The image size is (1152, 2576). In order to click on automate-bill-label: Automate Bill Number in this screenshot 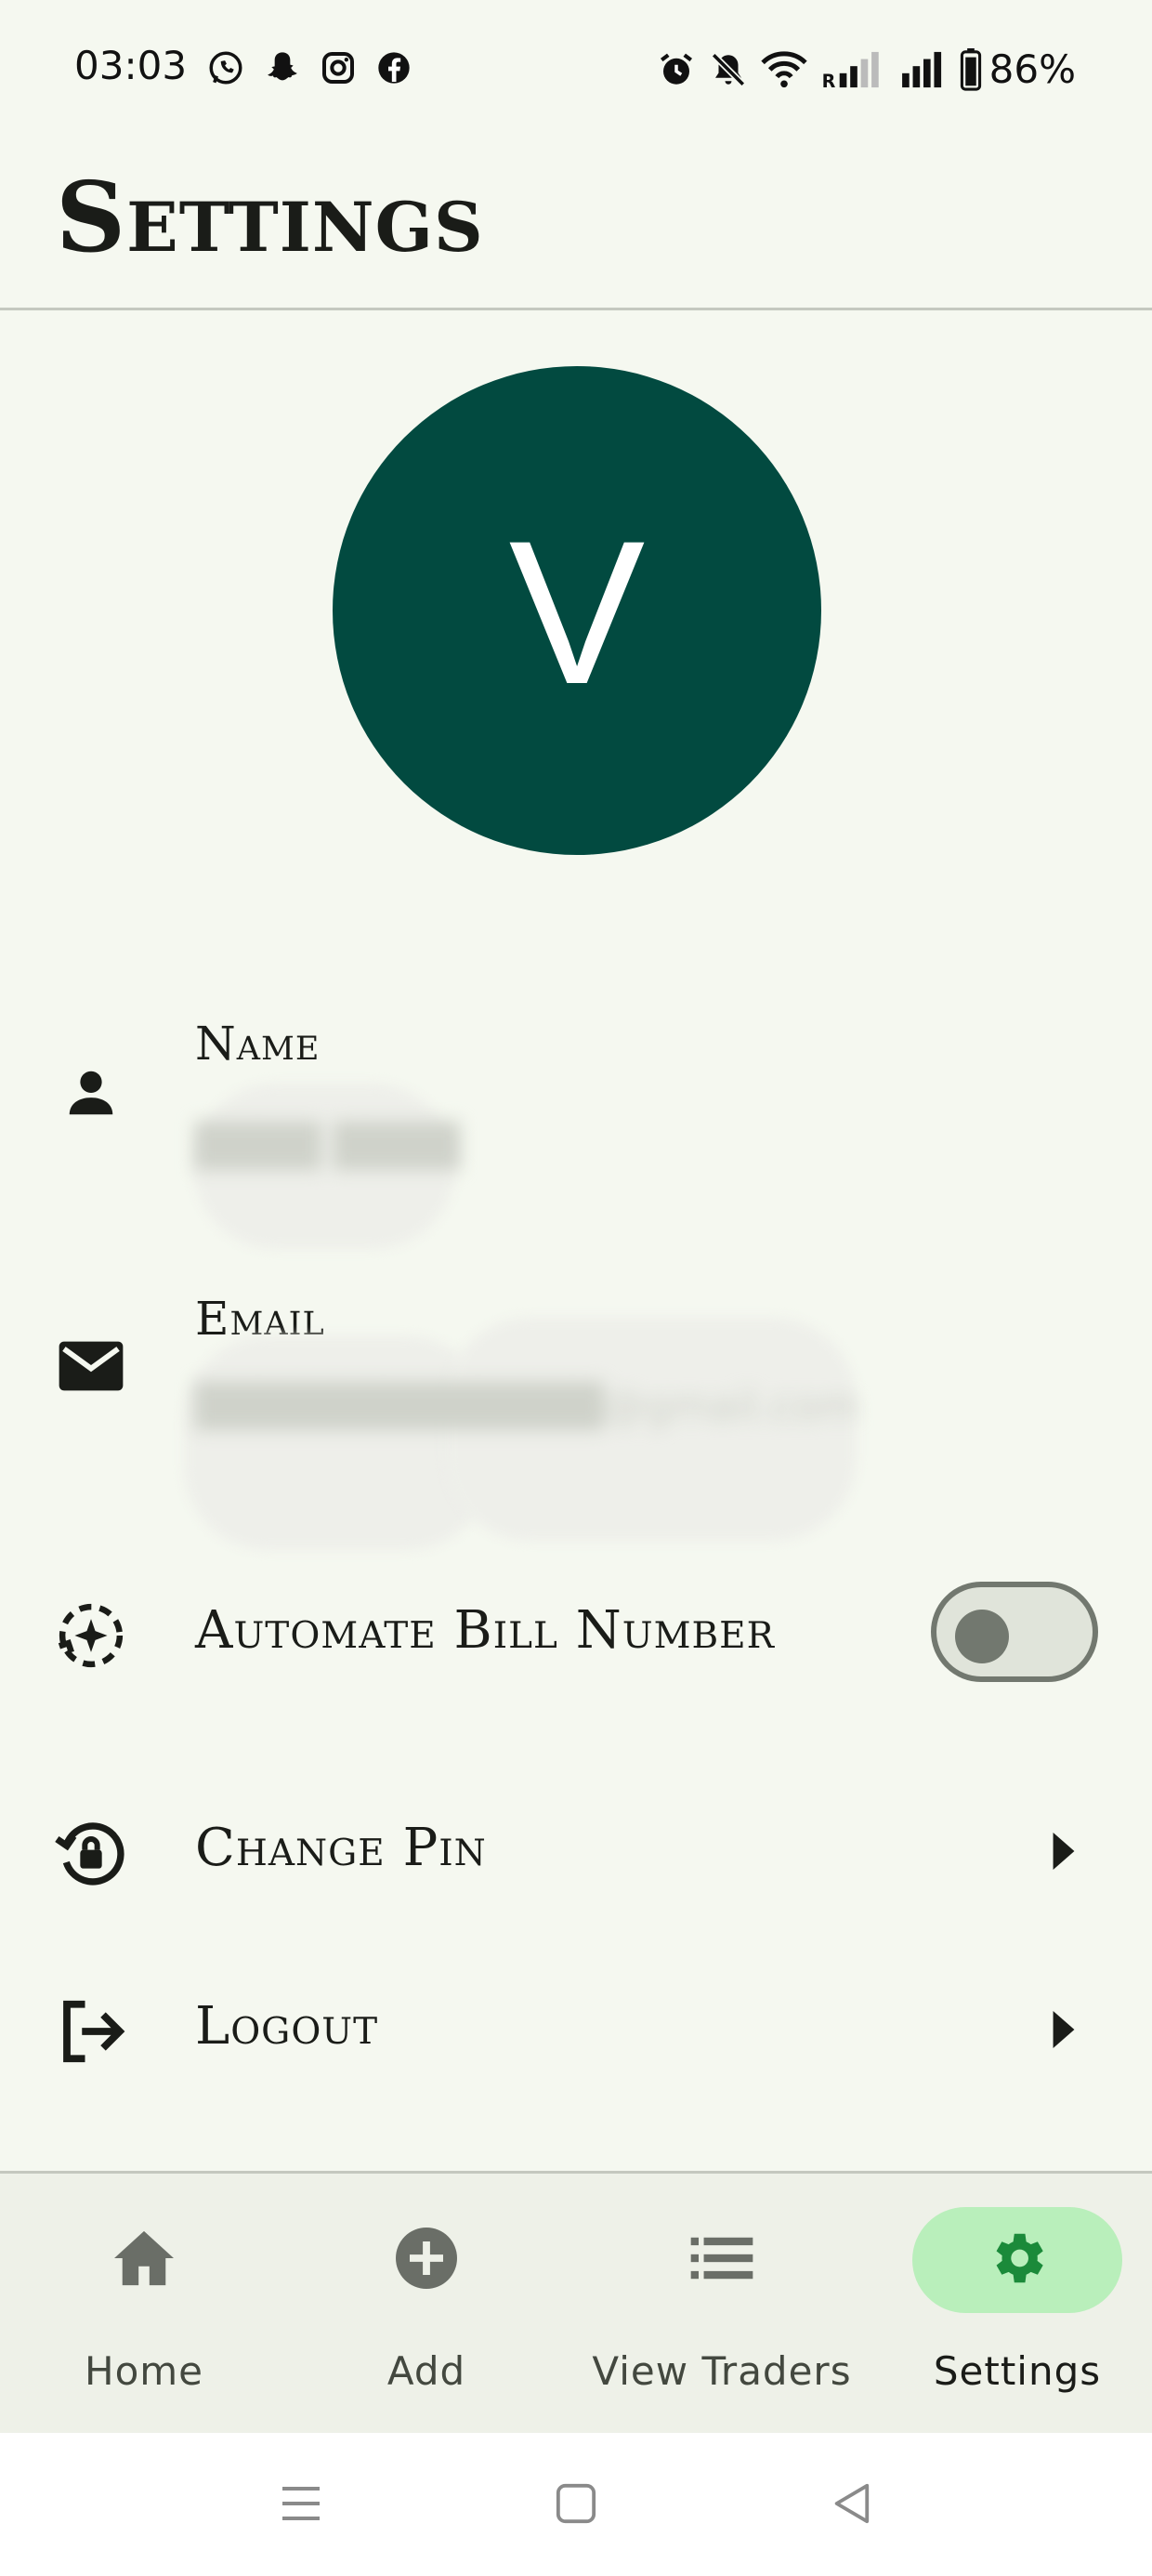, I will do `click(485, 1630)`.